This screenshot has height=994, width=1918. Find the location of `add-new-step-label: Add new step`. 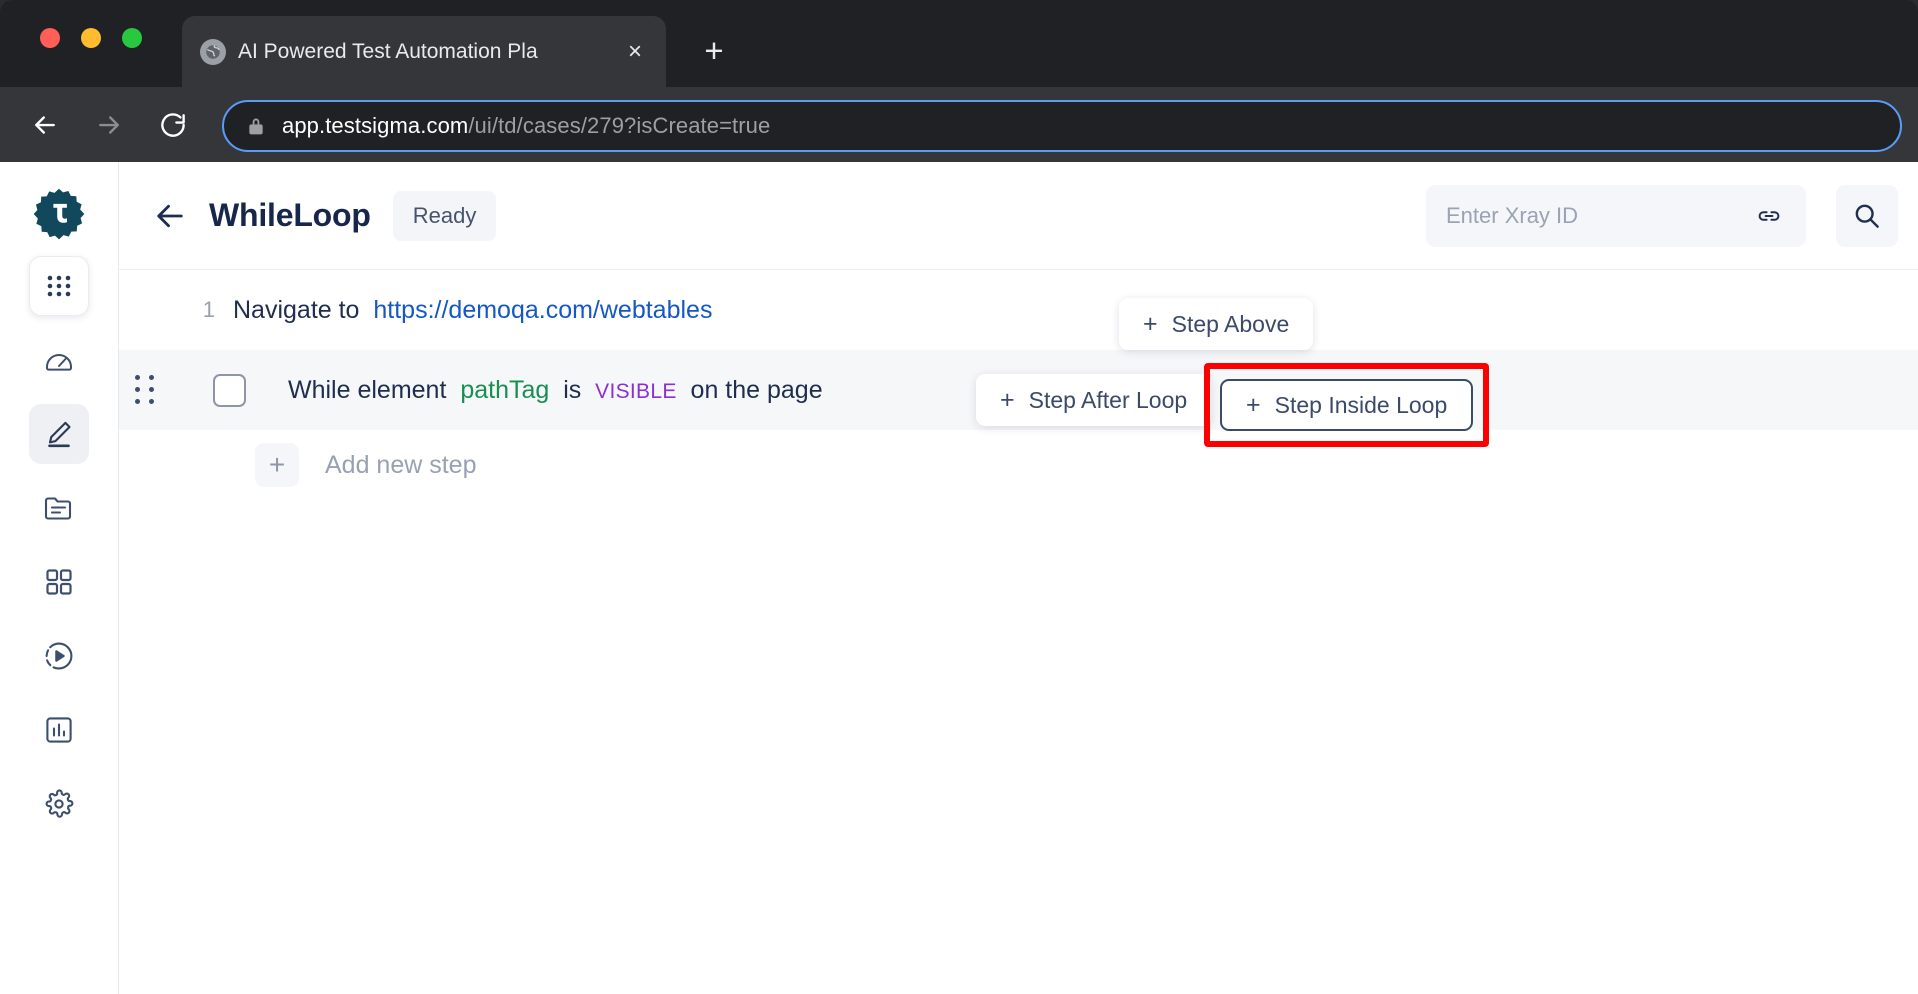

add-new-step-label: Add new step is located at coordinates (401, 465).